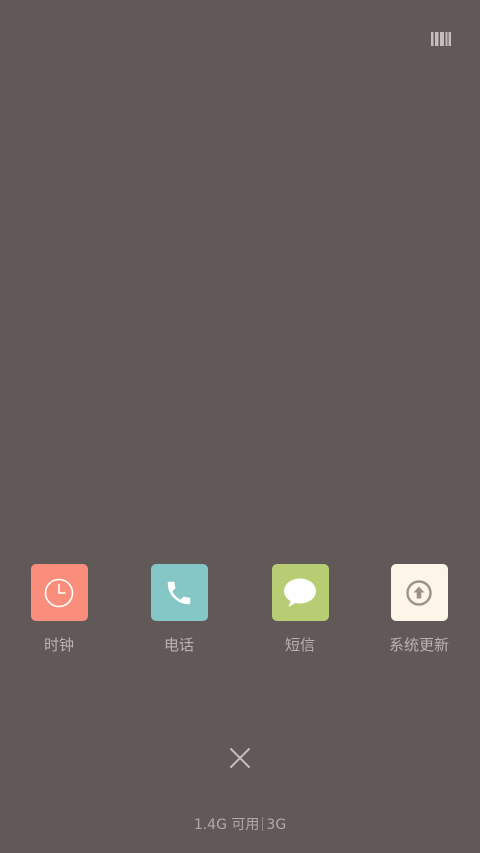 Image resolution: width=480 pixels, height=853 pixels. I want to click on system-update-icon, so click(419, 592).